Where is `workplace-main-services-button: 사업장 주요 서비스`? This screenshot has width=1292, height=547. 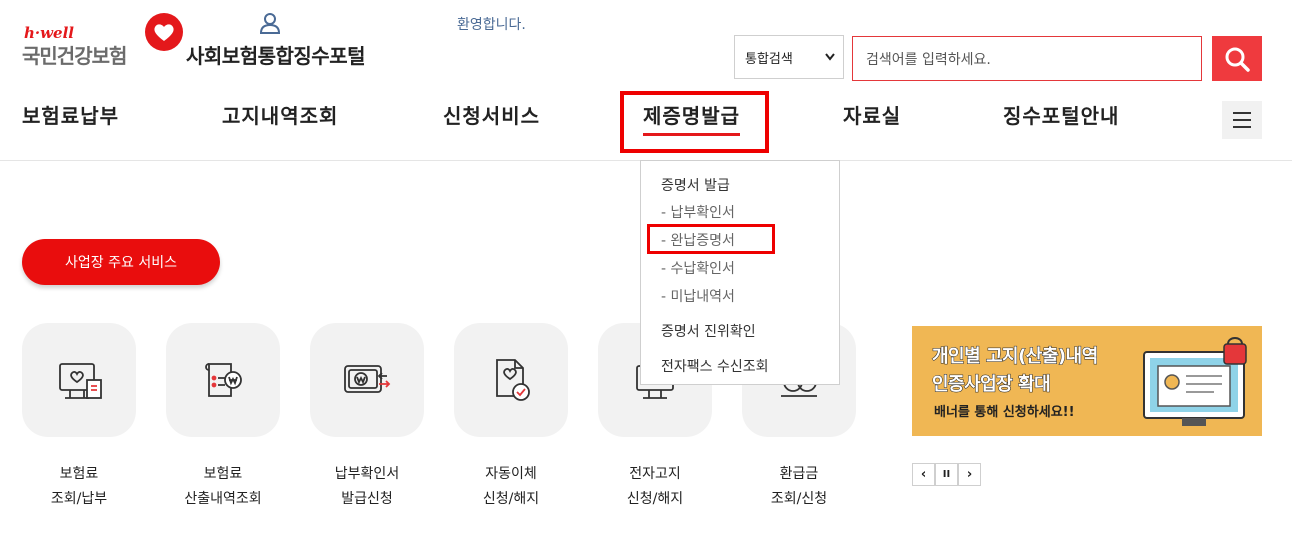
workplace-main-services-button: 사업장 주요 서비스 is located at coordinates (121, 262).